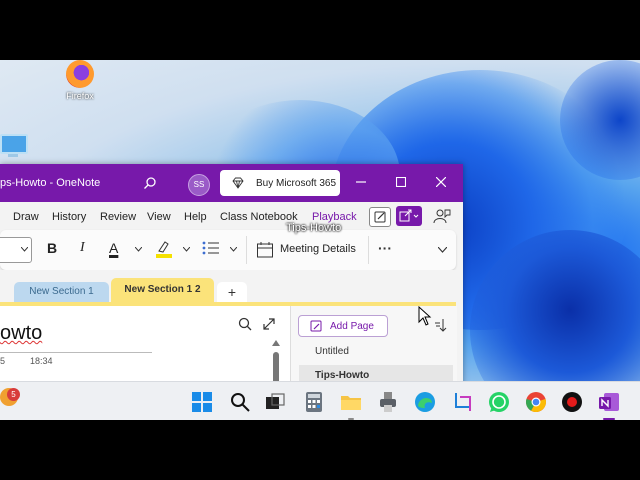  I want to click on menu-draw: Draw, so click(26, 217).